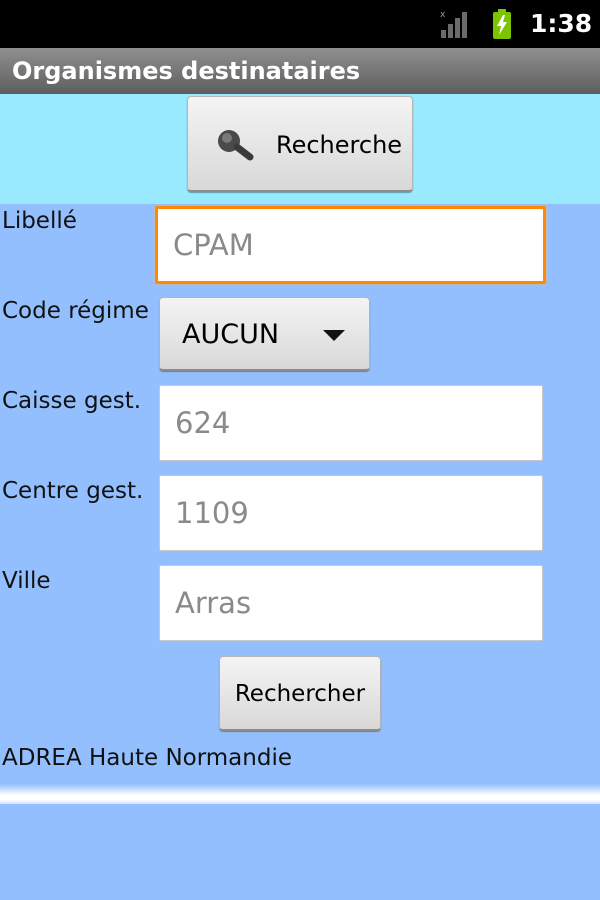  Describe the element at coordinates (39, 221) in the screenshot. I see `libelle-label: Libellé` at that location.